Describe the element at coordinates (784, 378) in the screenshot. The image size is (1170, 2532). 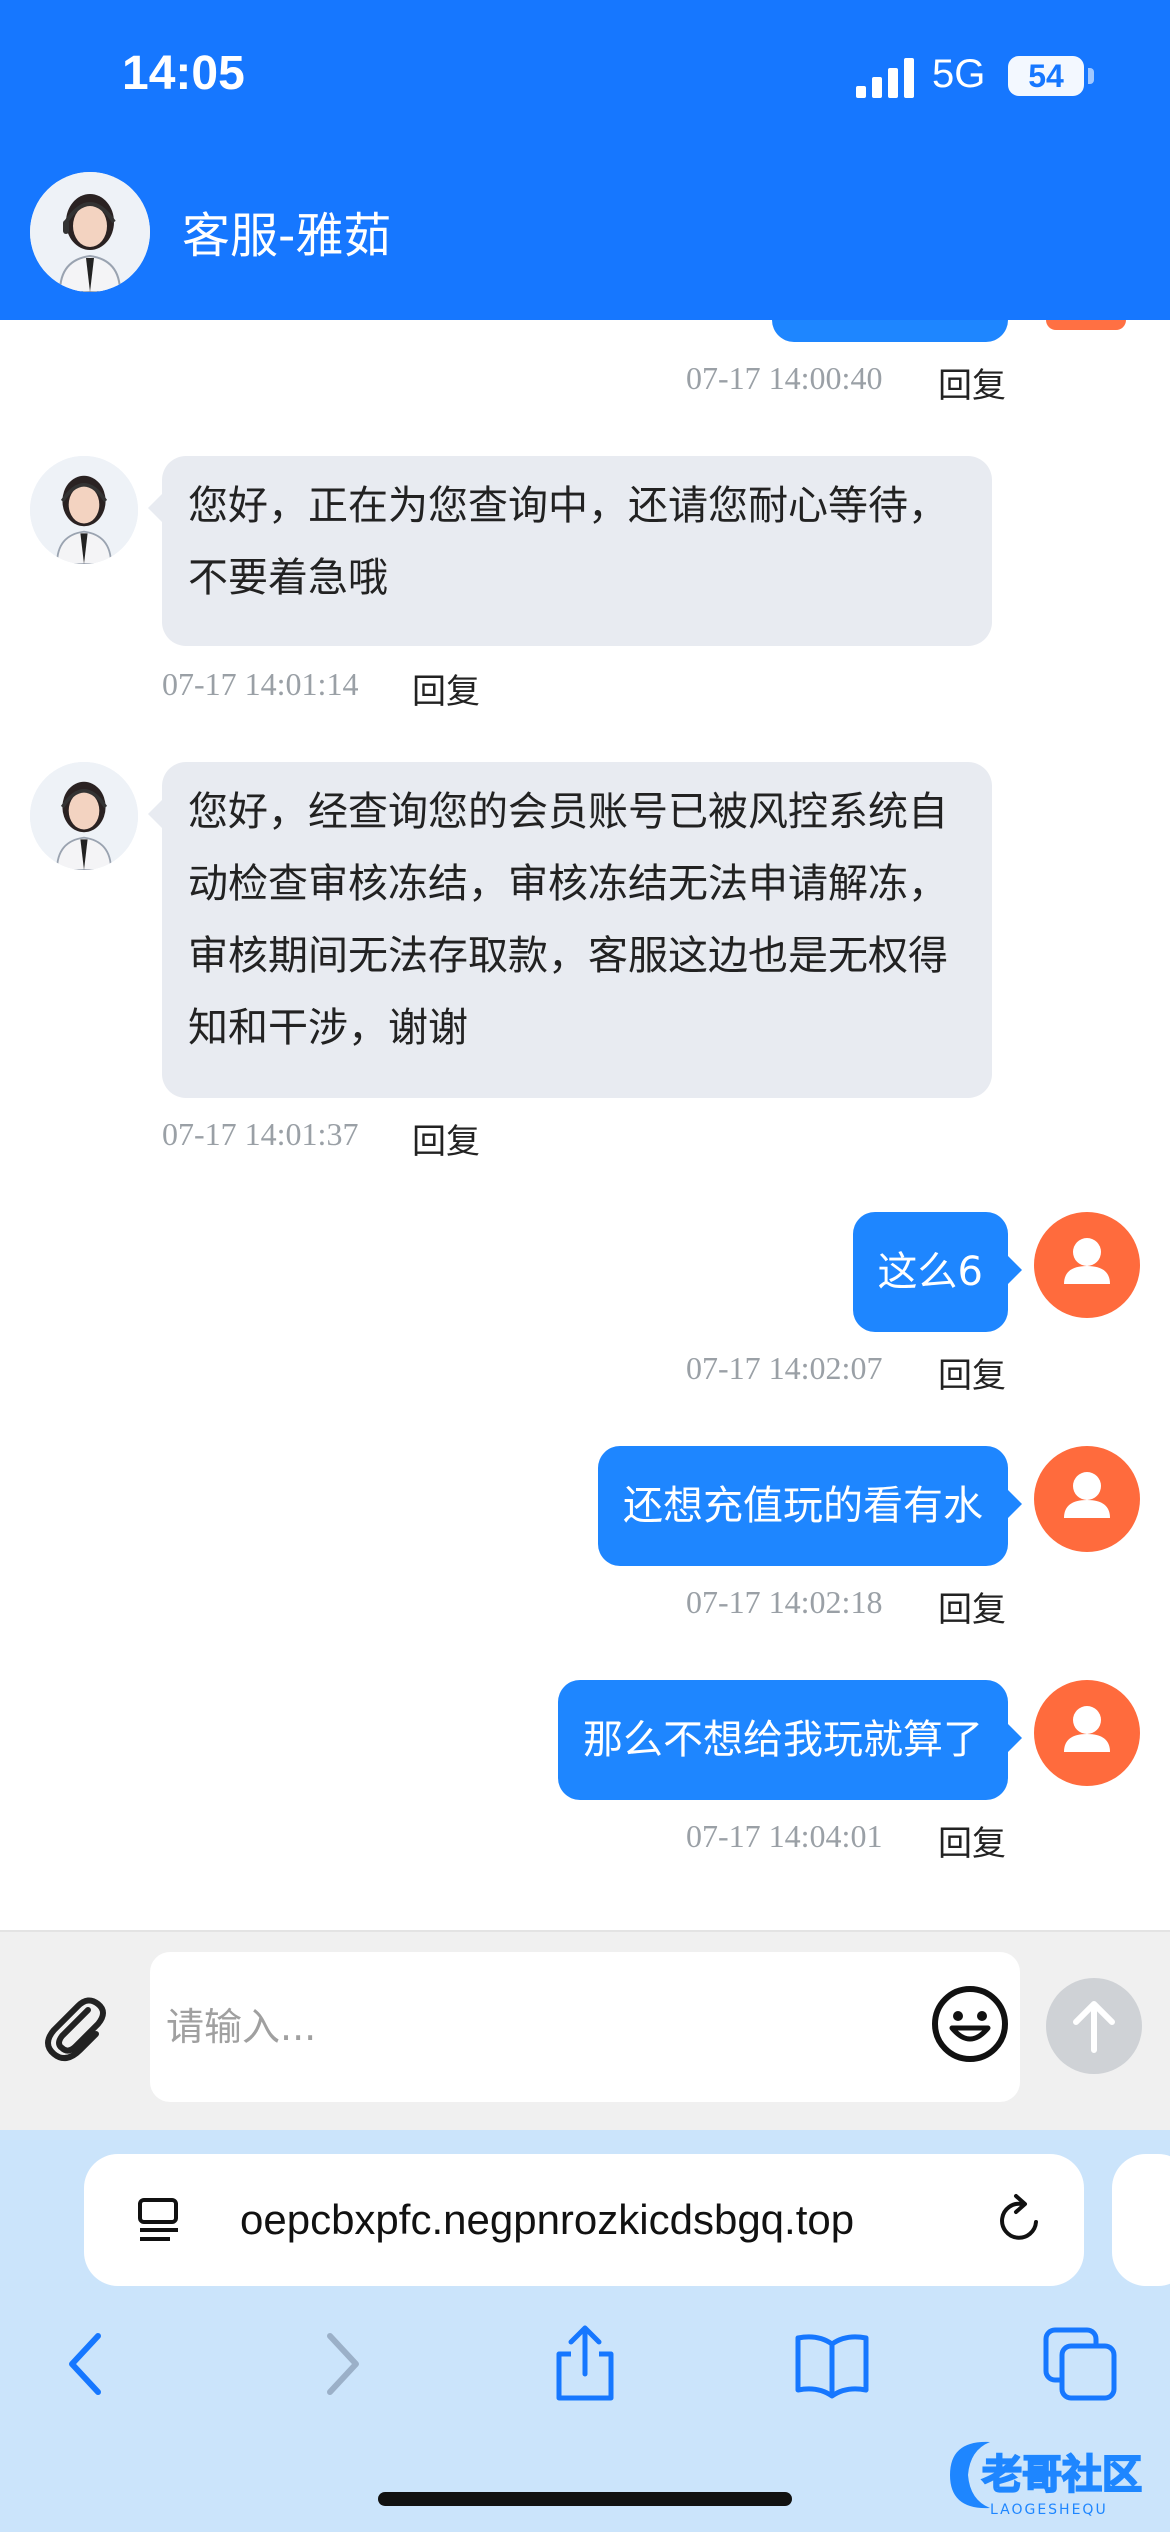
I see `message-time: 07-17 14:00:40` at that location.